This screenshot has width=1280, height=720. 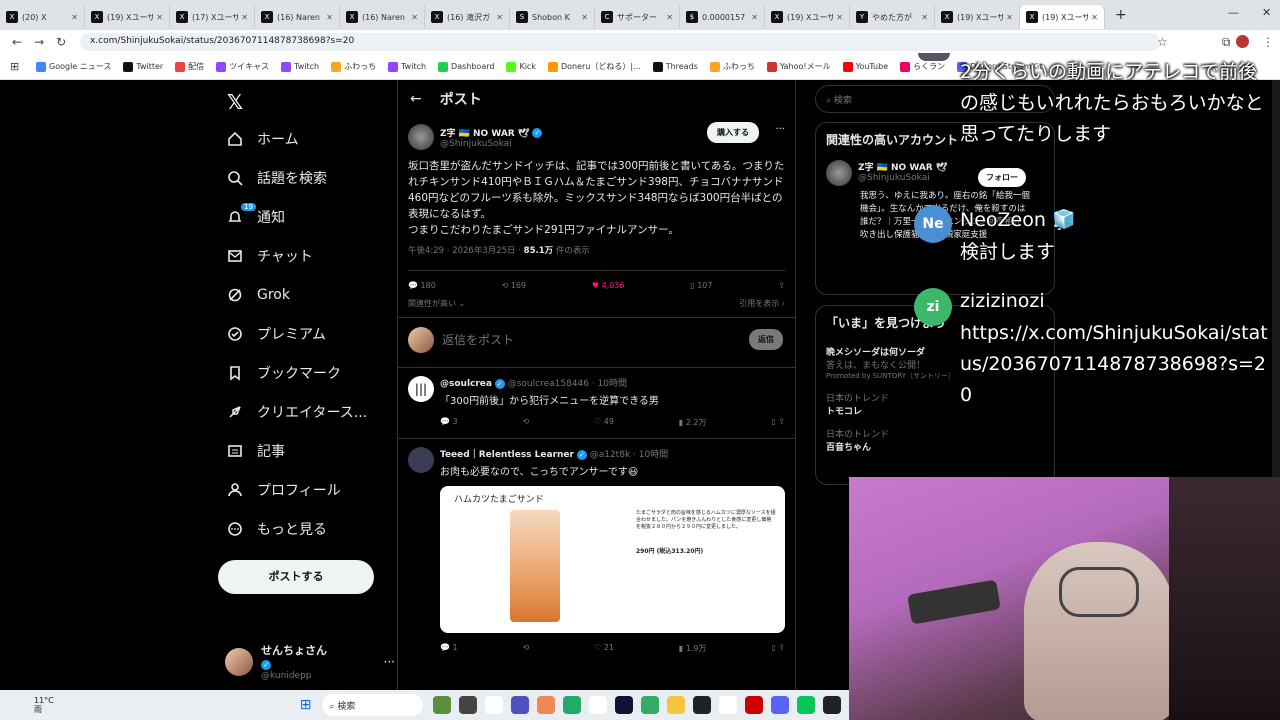 I want to click on nav-item: 19 通知, so click(x=300, y=216).